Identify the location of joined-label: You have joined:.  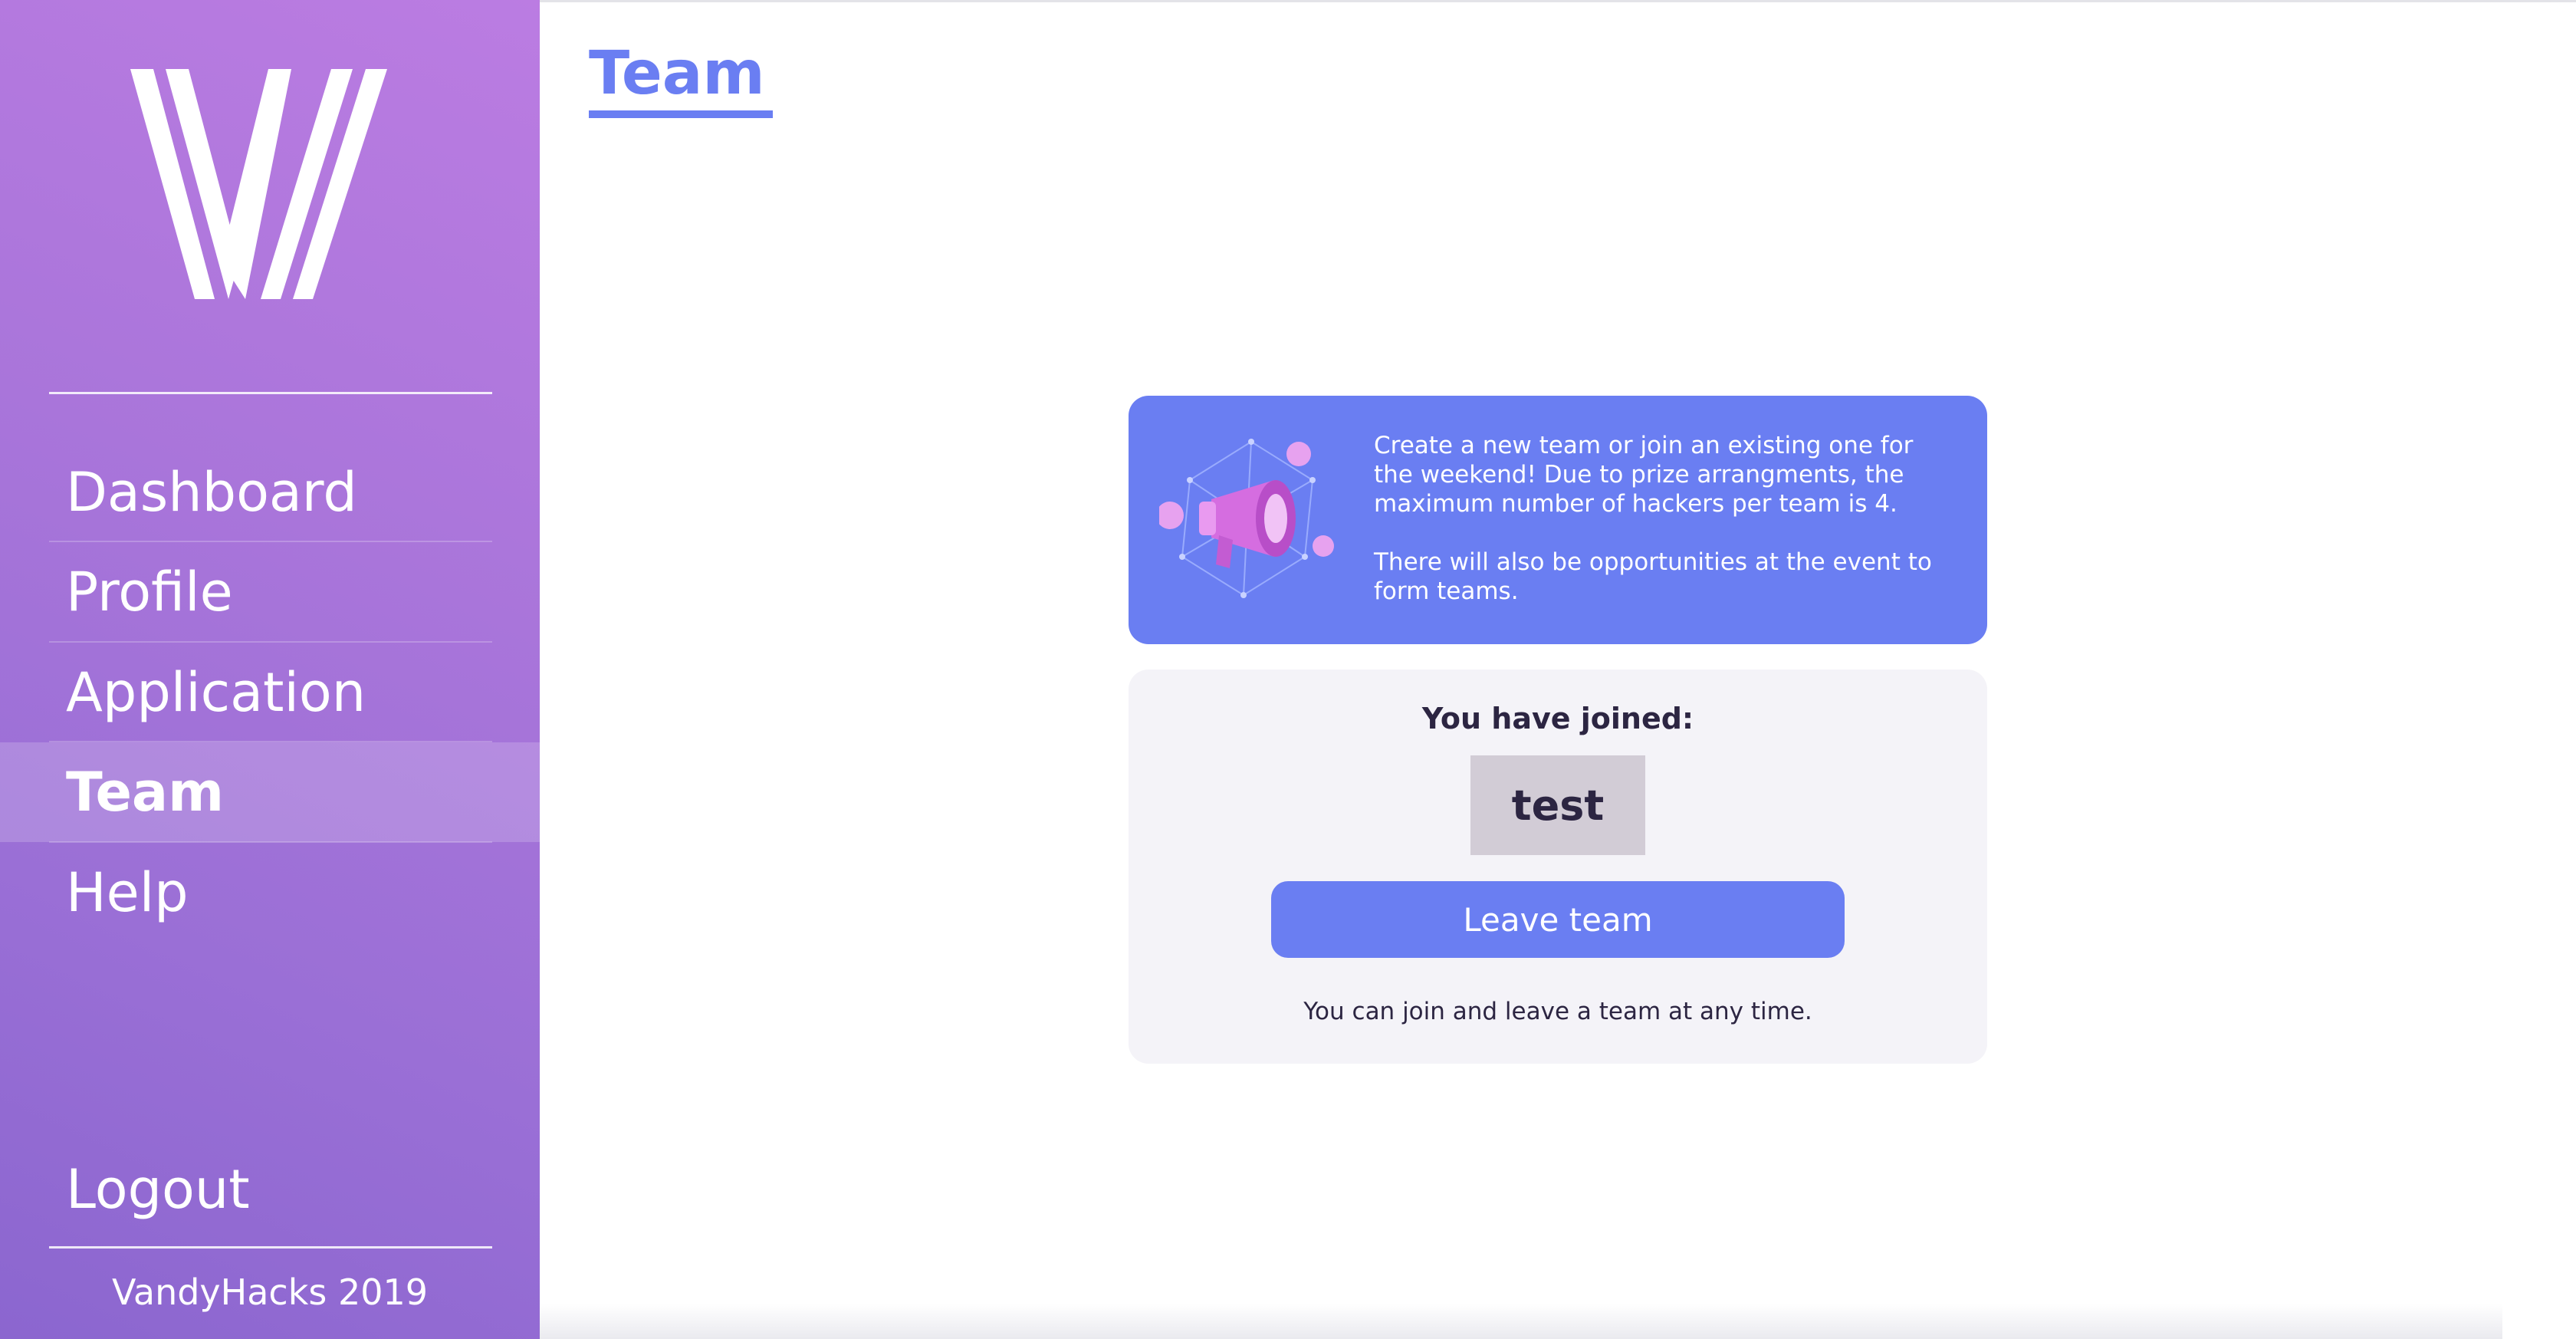
(1557, 718).